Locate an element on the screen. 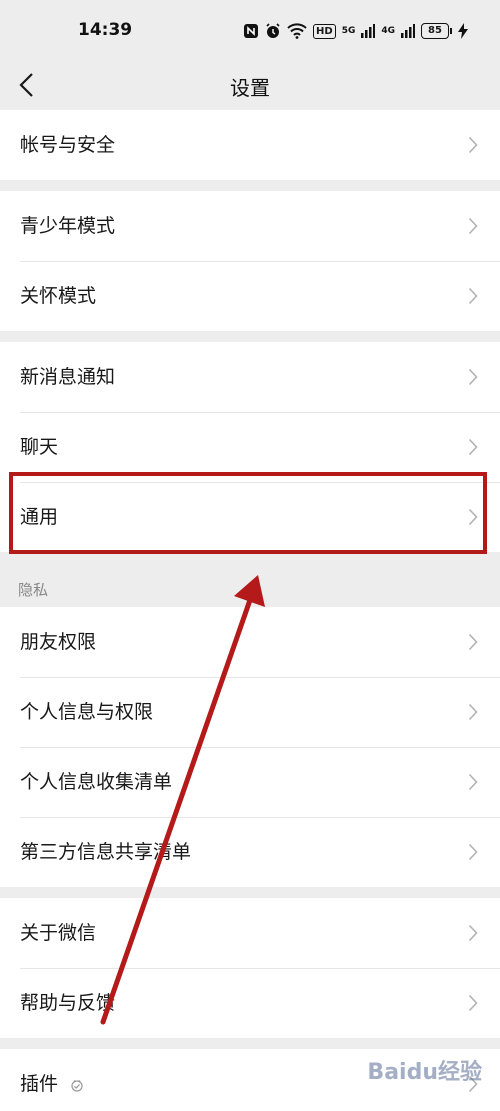 The width and height of the screenshot is (500, 1111). setting-row-help-feedback: 帮助与反馈 is located at coordinates (250, 1003).